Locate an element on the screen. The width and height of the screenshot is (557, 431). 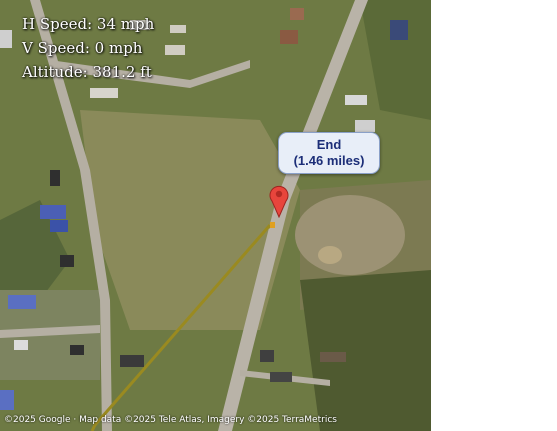
end-marker-label: End (1.46 miles) is located at coordinates (329, 153).